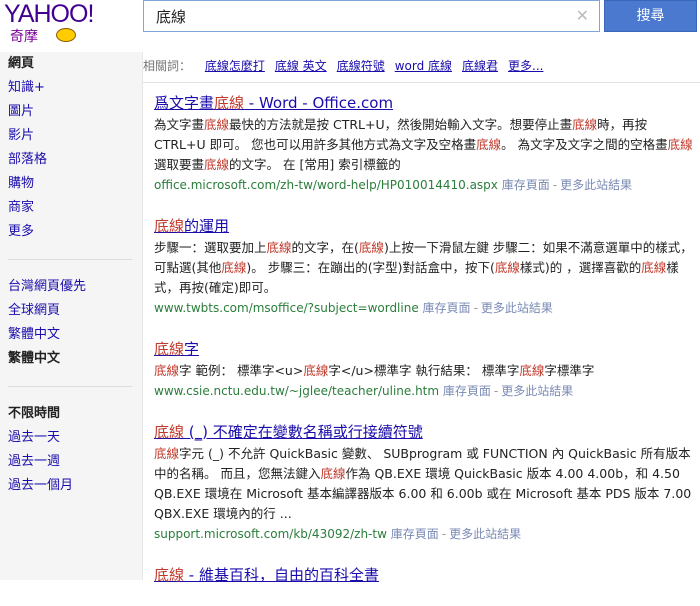  Describe the element at coordinates (424, 349) in the screenshot. I see `result-title: 底線字` at that location.